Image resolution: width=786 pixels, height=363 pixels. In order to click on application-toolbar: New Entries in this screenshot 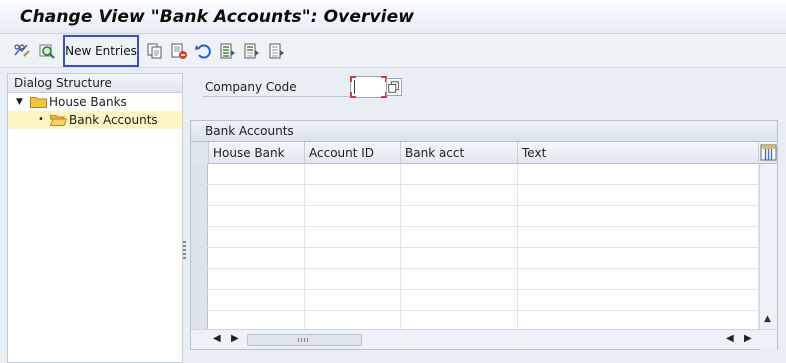, I will do `click(393, 51)`.